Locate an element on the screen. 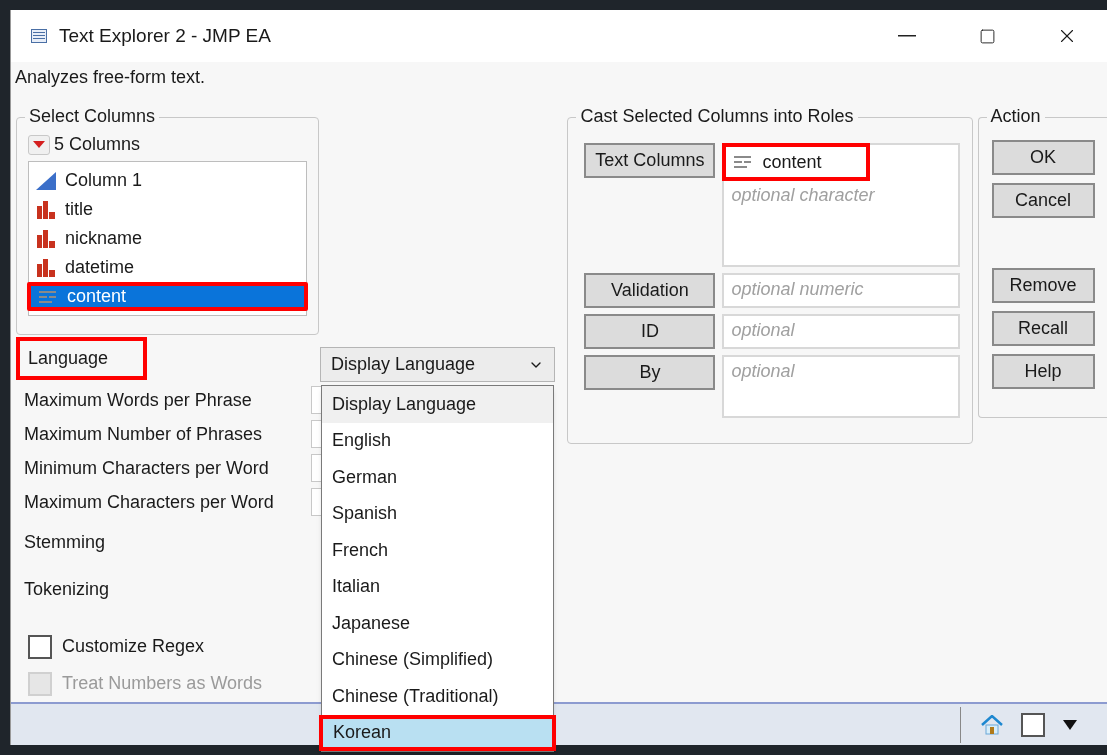 Image resolution: width=1107 pixels, height=755 pixels. menu-triangle-button is located at coordinates (39, 144).